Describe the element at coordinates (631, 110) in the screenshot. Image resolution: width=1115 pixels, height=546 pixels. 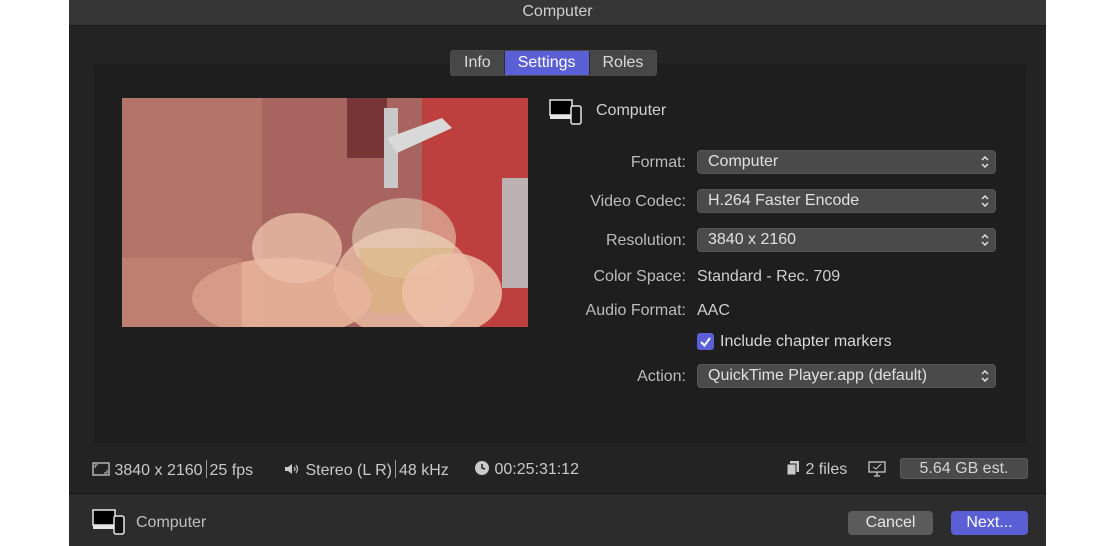
I see `destination-name: Computer` at that location.